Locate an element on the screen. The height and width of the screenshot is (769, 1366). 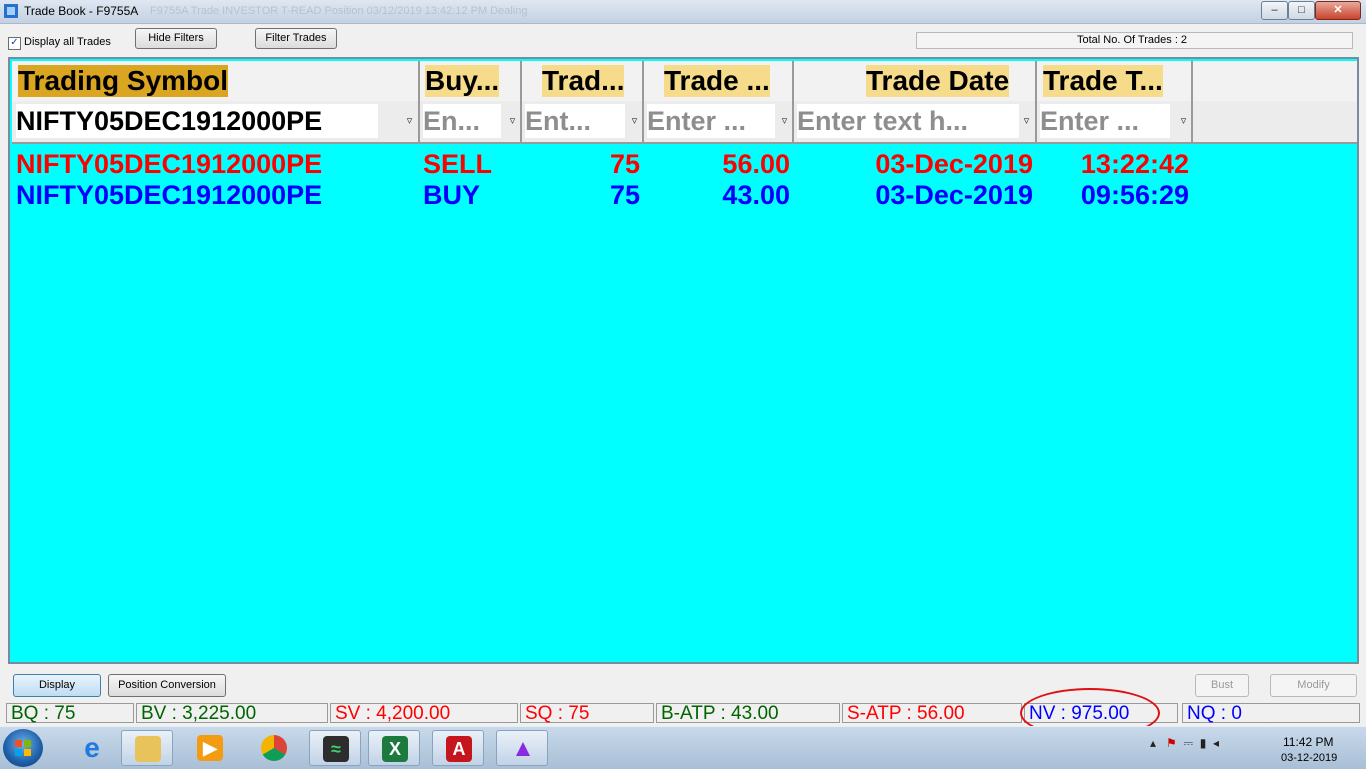
bust-button: Bust is located at coordinates (1222, 685).